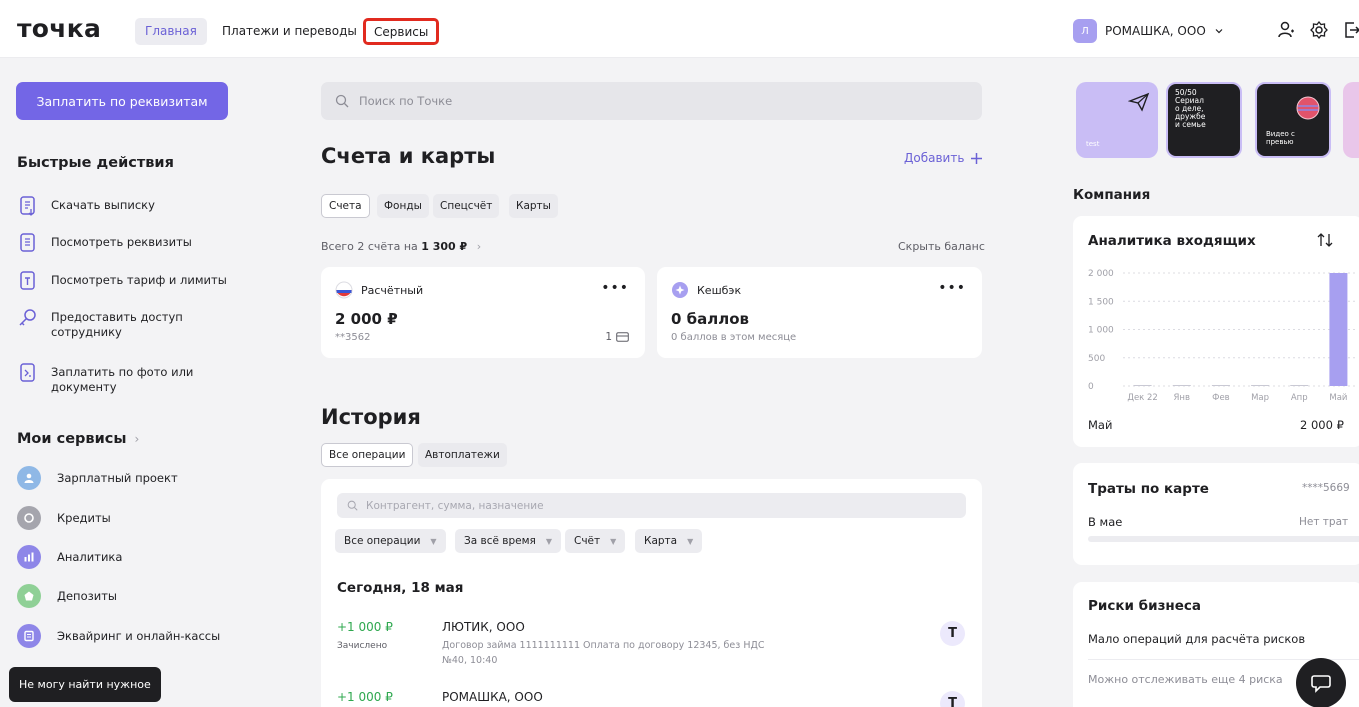  I want to click on story-label: 50/50 Сериал о деле, дружбе и семье, so click(1190, 108).